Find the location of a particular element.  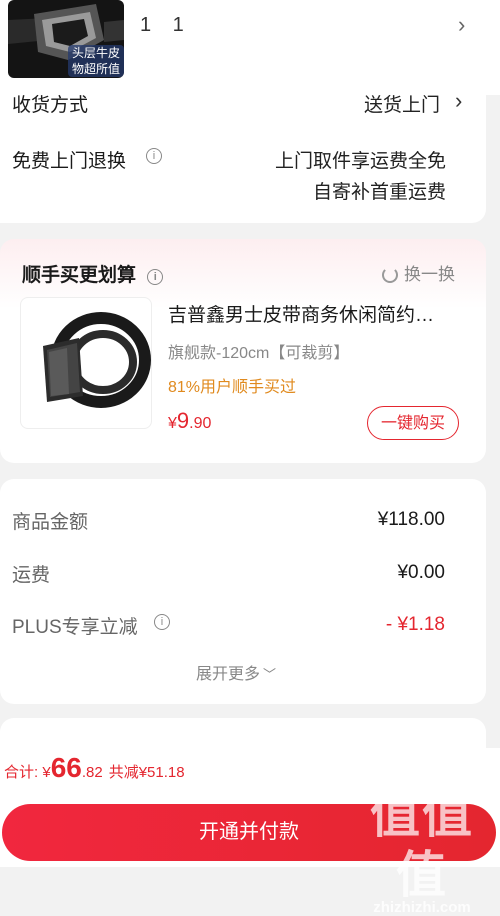

goods-amount-value: ¥118.00 is located at coordinates (411, 519).